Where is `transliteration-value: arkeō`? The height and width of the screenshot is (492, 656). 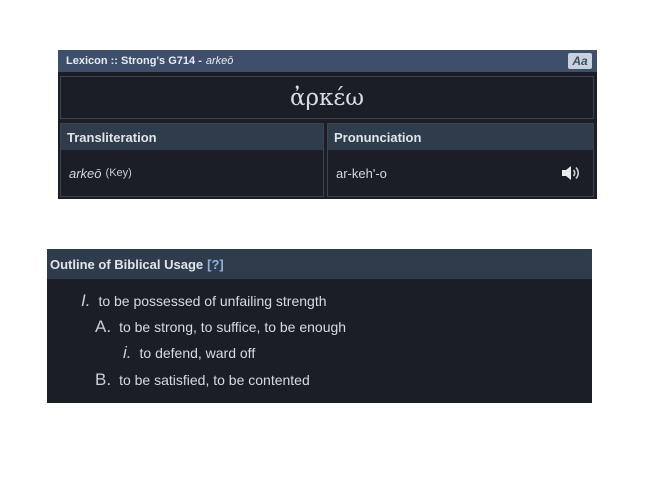 transliteration-value: arkeō is located at coordinates (85, 173).